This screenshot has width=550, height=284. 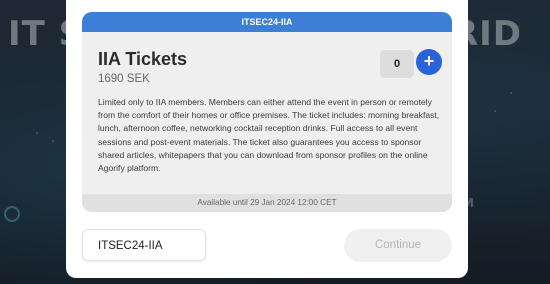 I want to click on continue-button: Continue, so click(x=398, y=245).